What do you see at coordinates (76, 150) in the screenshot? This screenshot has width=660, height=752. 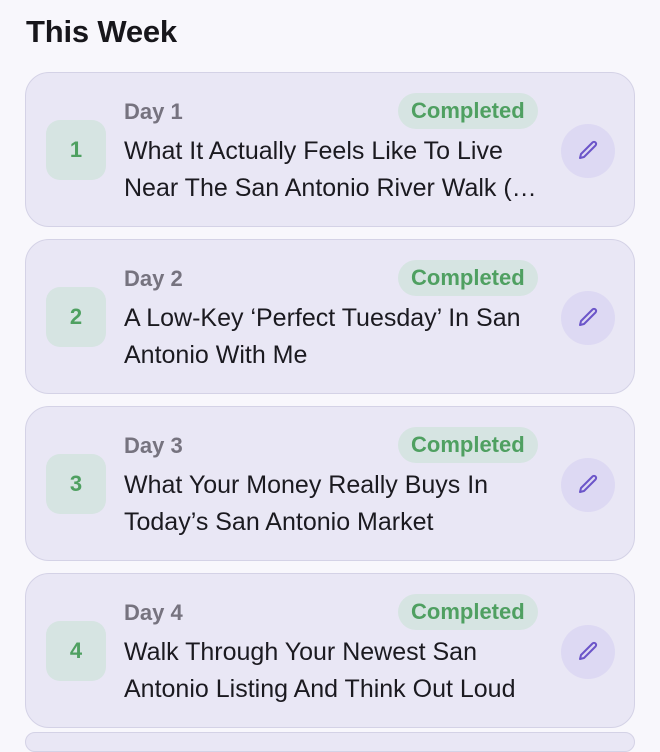 I see `day-number-badge: 1` at bounding box center [76, 150].